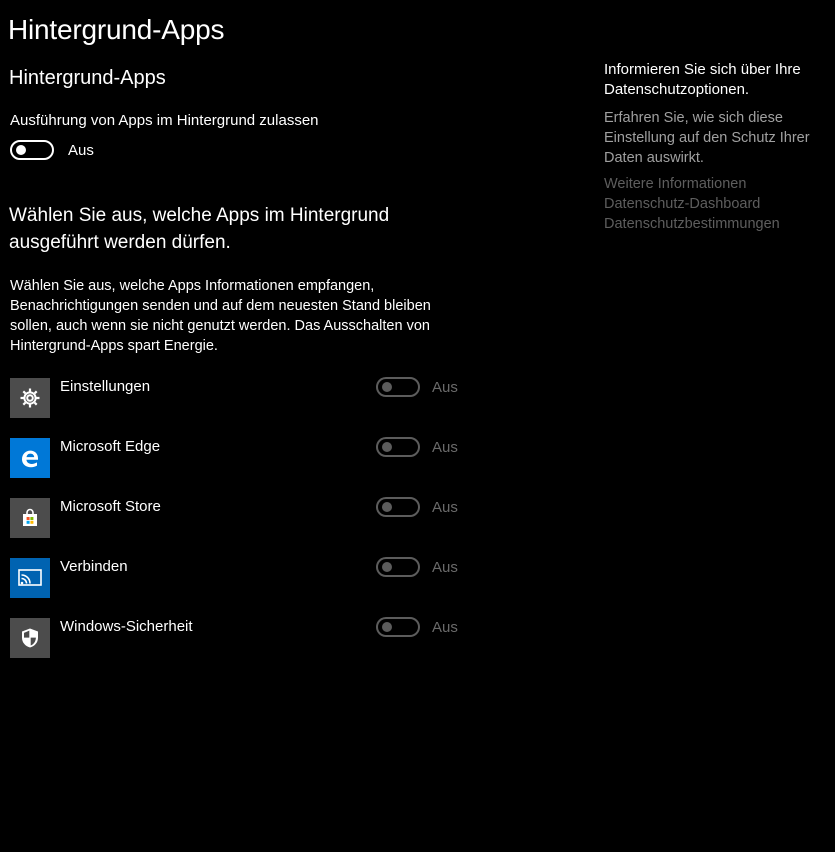  I want to click on app-name: Windows-Sicherheit, so click(126, 626).